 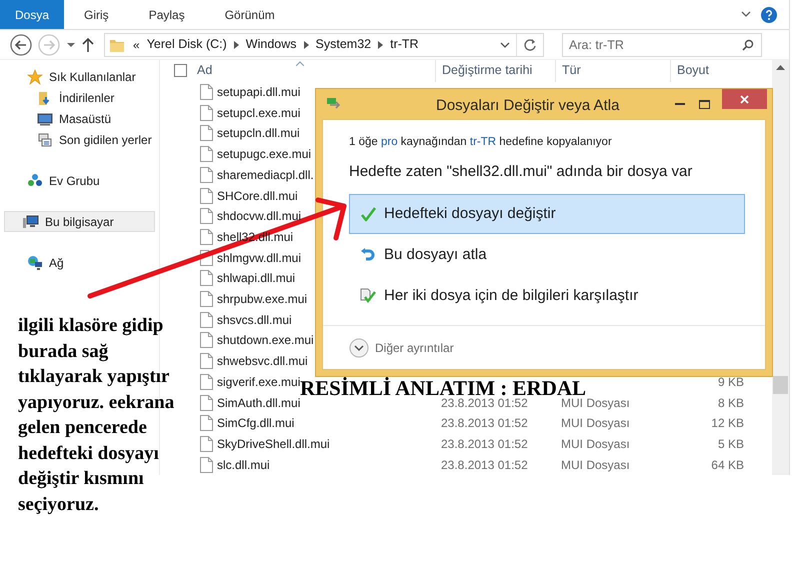 I want to click on path-overflow-button: «, so click(x=136, y=45).